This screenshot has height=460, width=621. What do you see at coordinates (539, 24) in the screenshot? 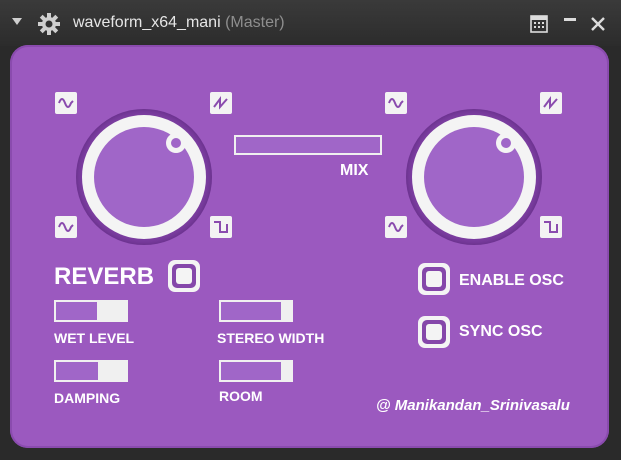
I see `grid-icon` at bounding box center [539, 24].